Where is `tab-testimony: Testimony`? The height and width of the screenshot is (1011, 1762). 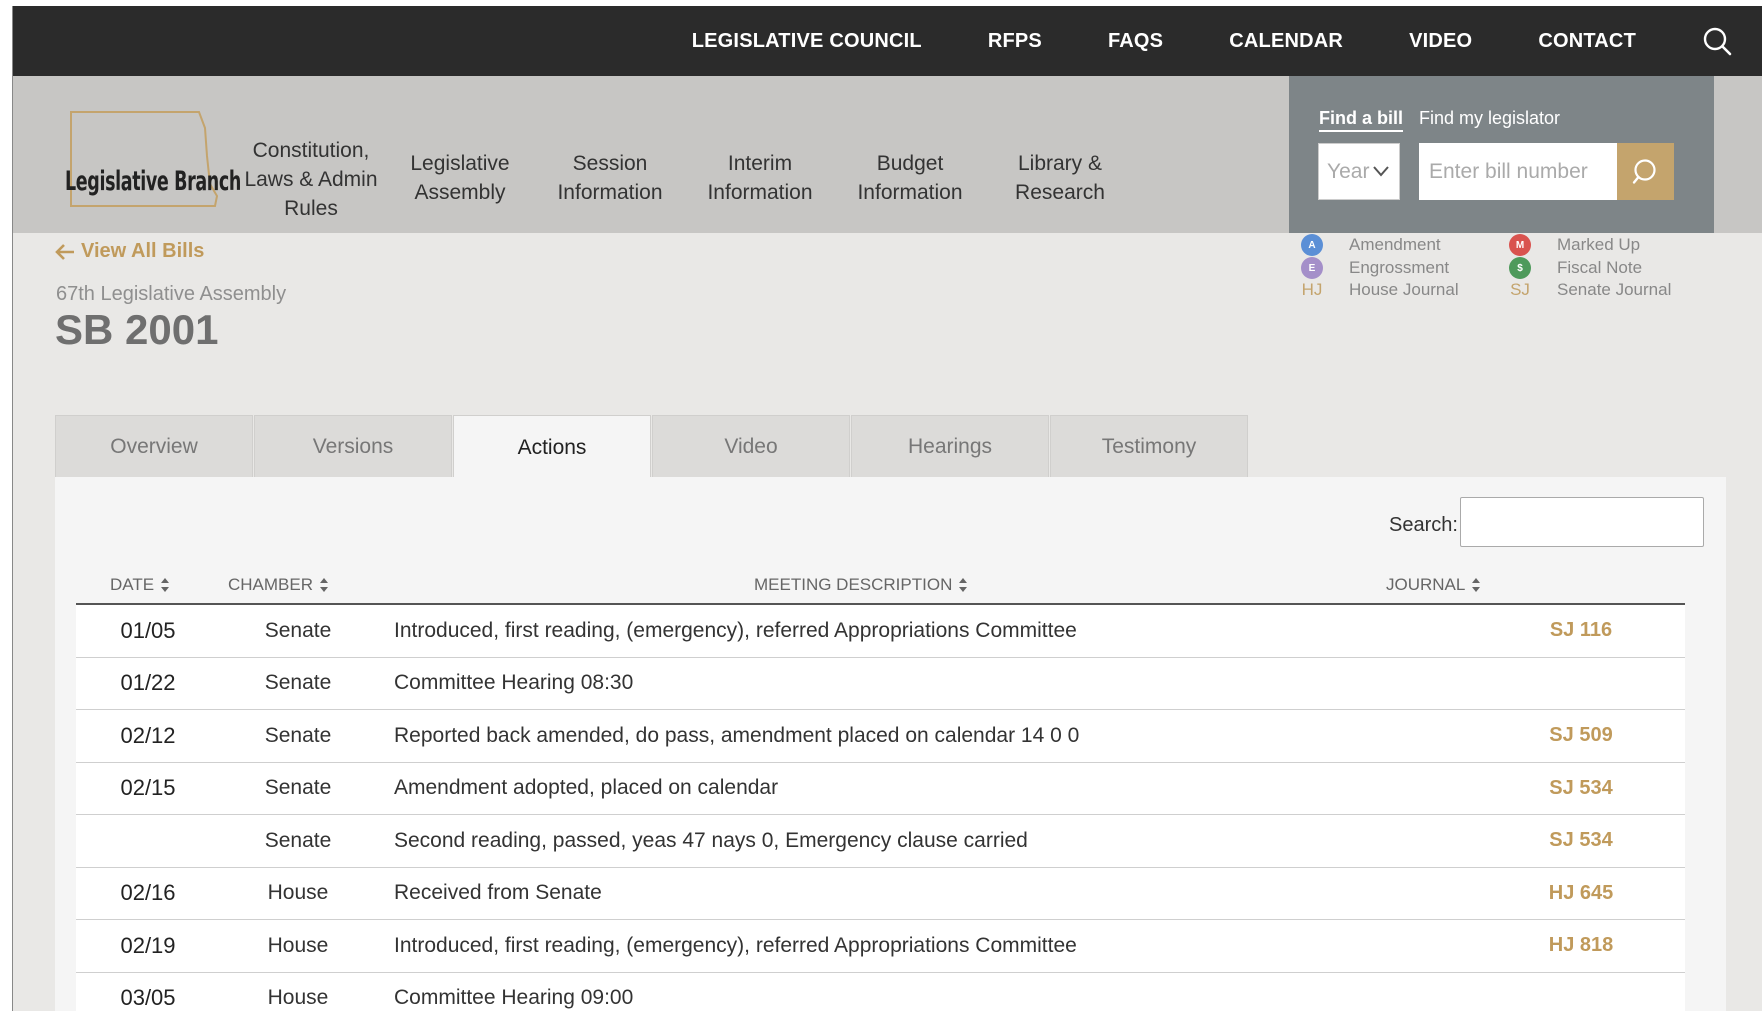
tab-testimony: Testimony is located at coordinates (1149, 446).